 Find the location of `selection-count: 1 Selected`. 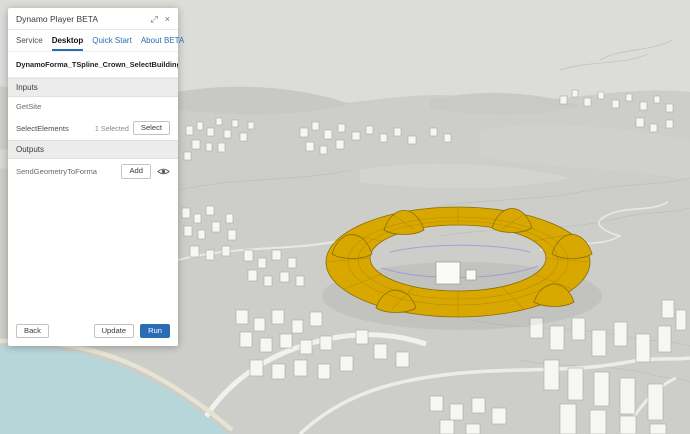

selection-count: 1 Selected is located at coordinates (111, 128).